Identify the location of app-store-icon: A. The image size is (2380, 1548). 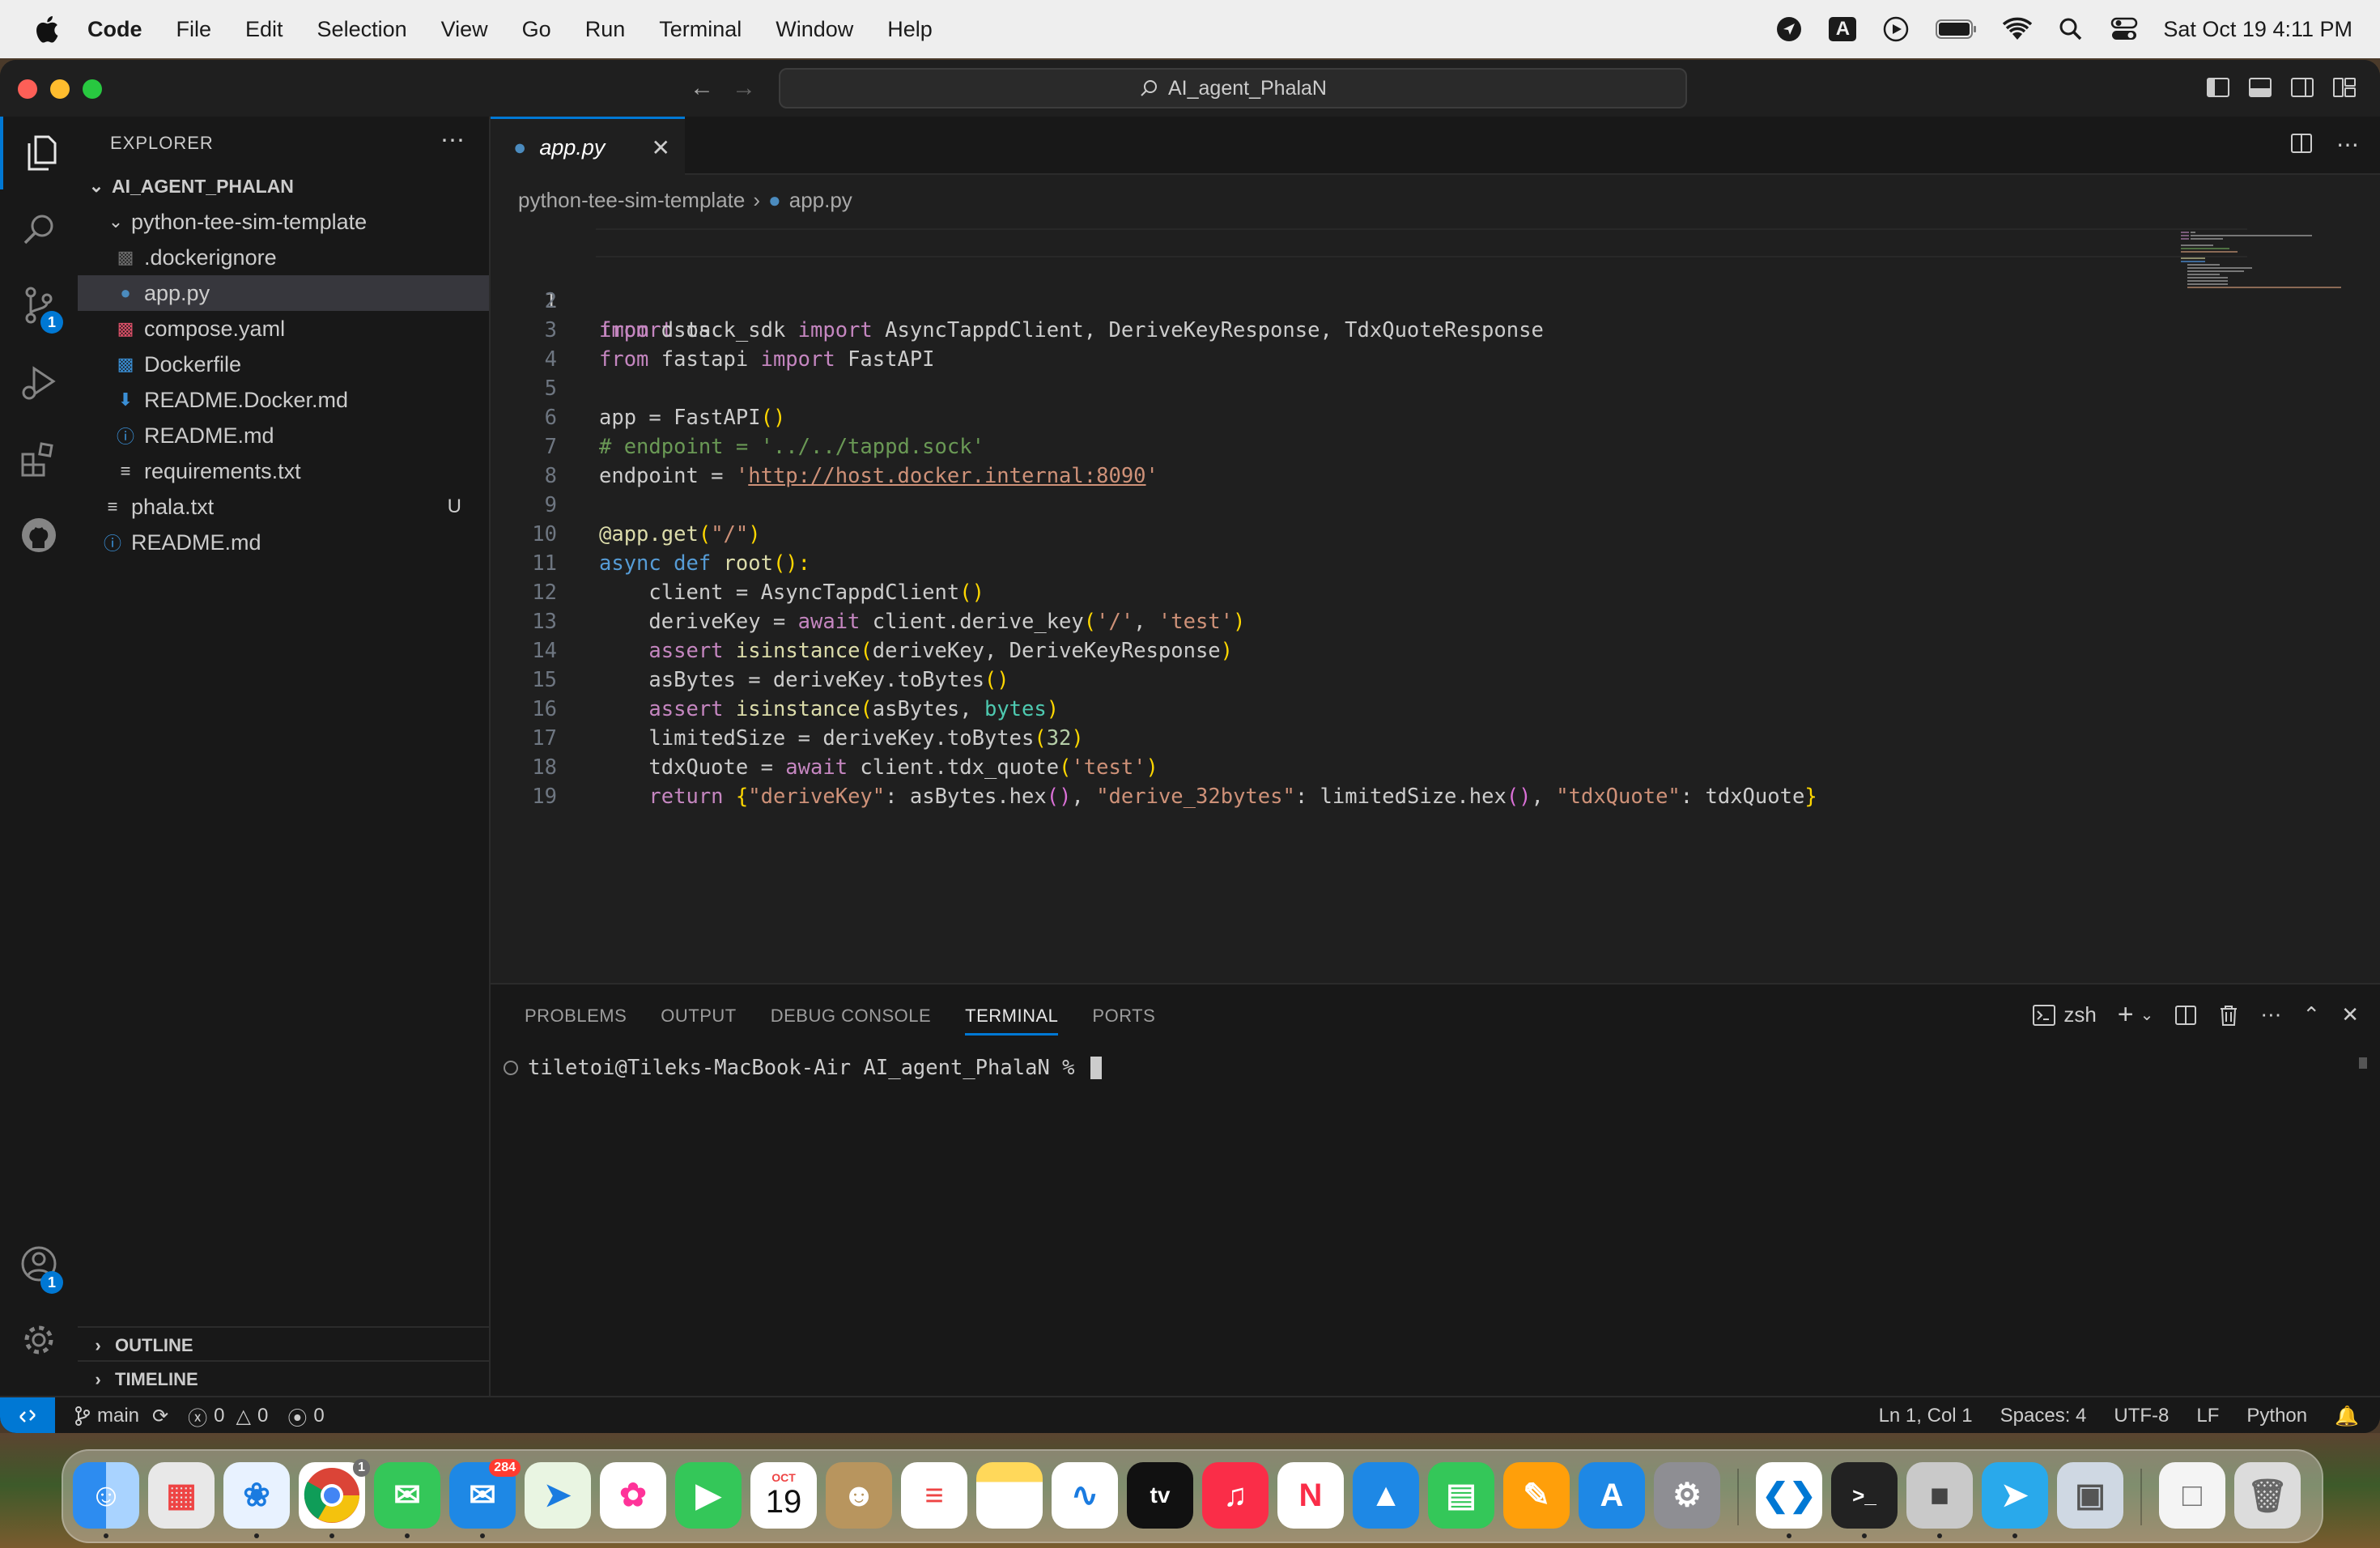
(1612, 1495).